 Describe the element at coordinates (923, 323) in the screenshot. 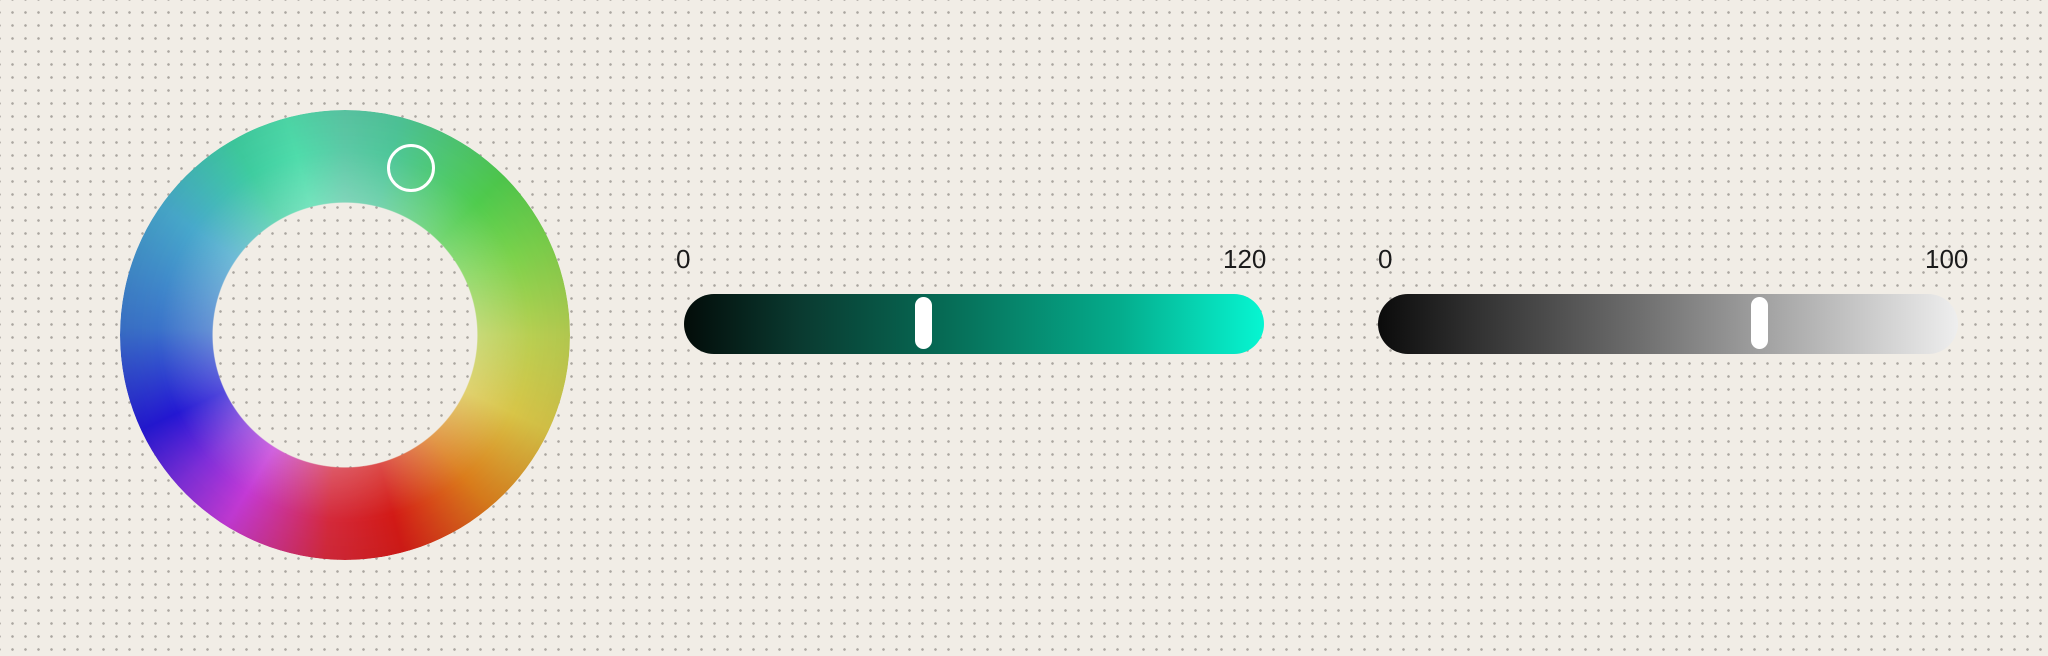

I see `hue-slider-thumb` at that location.